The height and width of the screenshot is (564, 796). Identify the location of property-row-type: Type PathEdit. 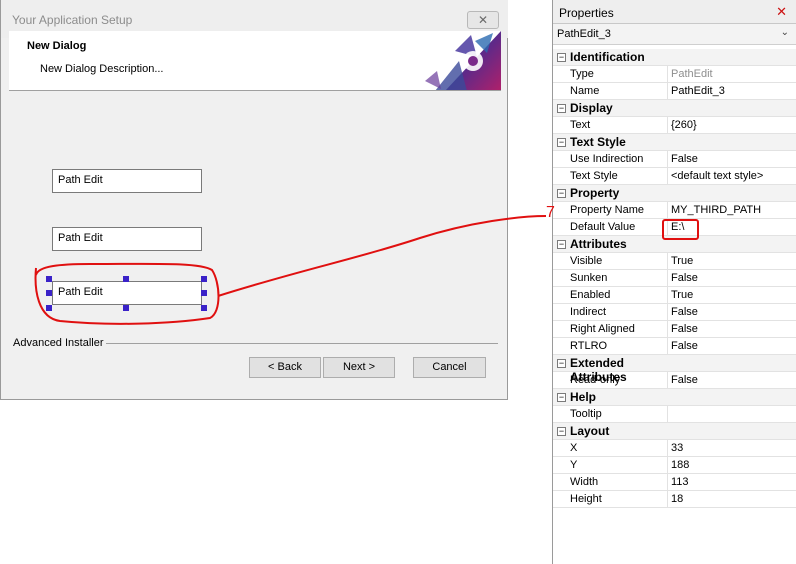
(674, 74).